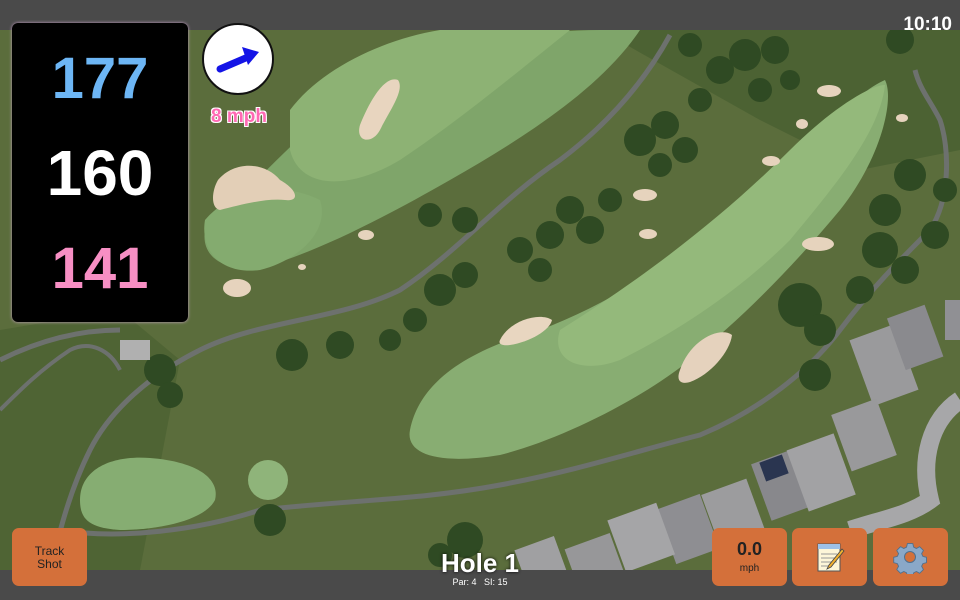 Image resolution: width=960 pixels, height=600 pixels. I want to click on notepad-icon, so click(831, 557).